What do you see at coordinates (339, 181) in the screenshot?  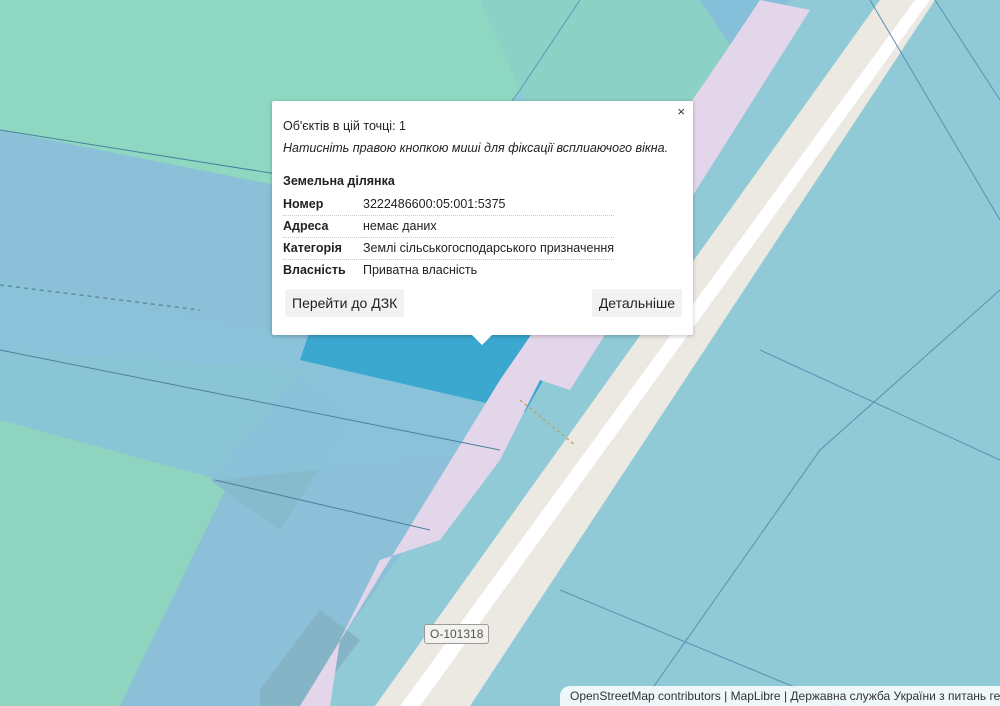 I see `popup-heading: Земельна ділянка` at bounding box center [339, 181].